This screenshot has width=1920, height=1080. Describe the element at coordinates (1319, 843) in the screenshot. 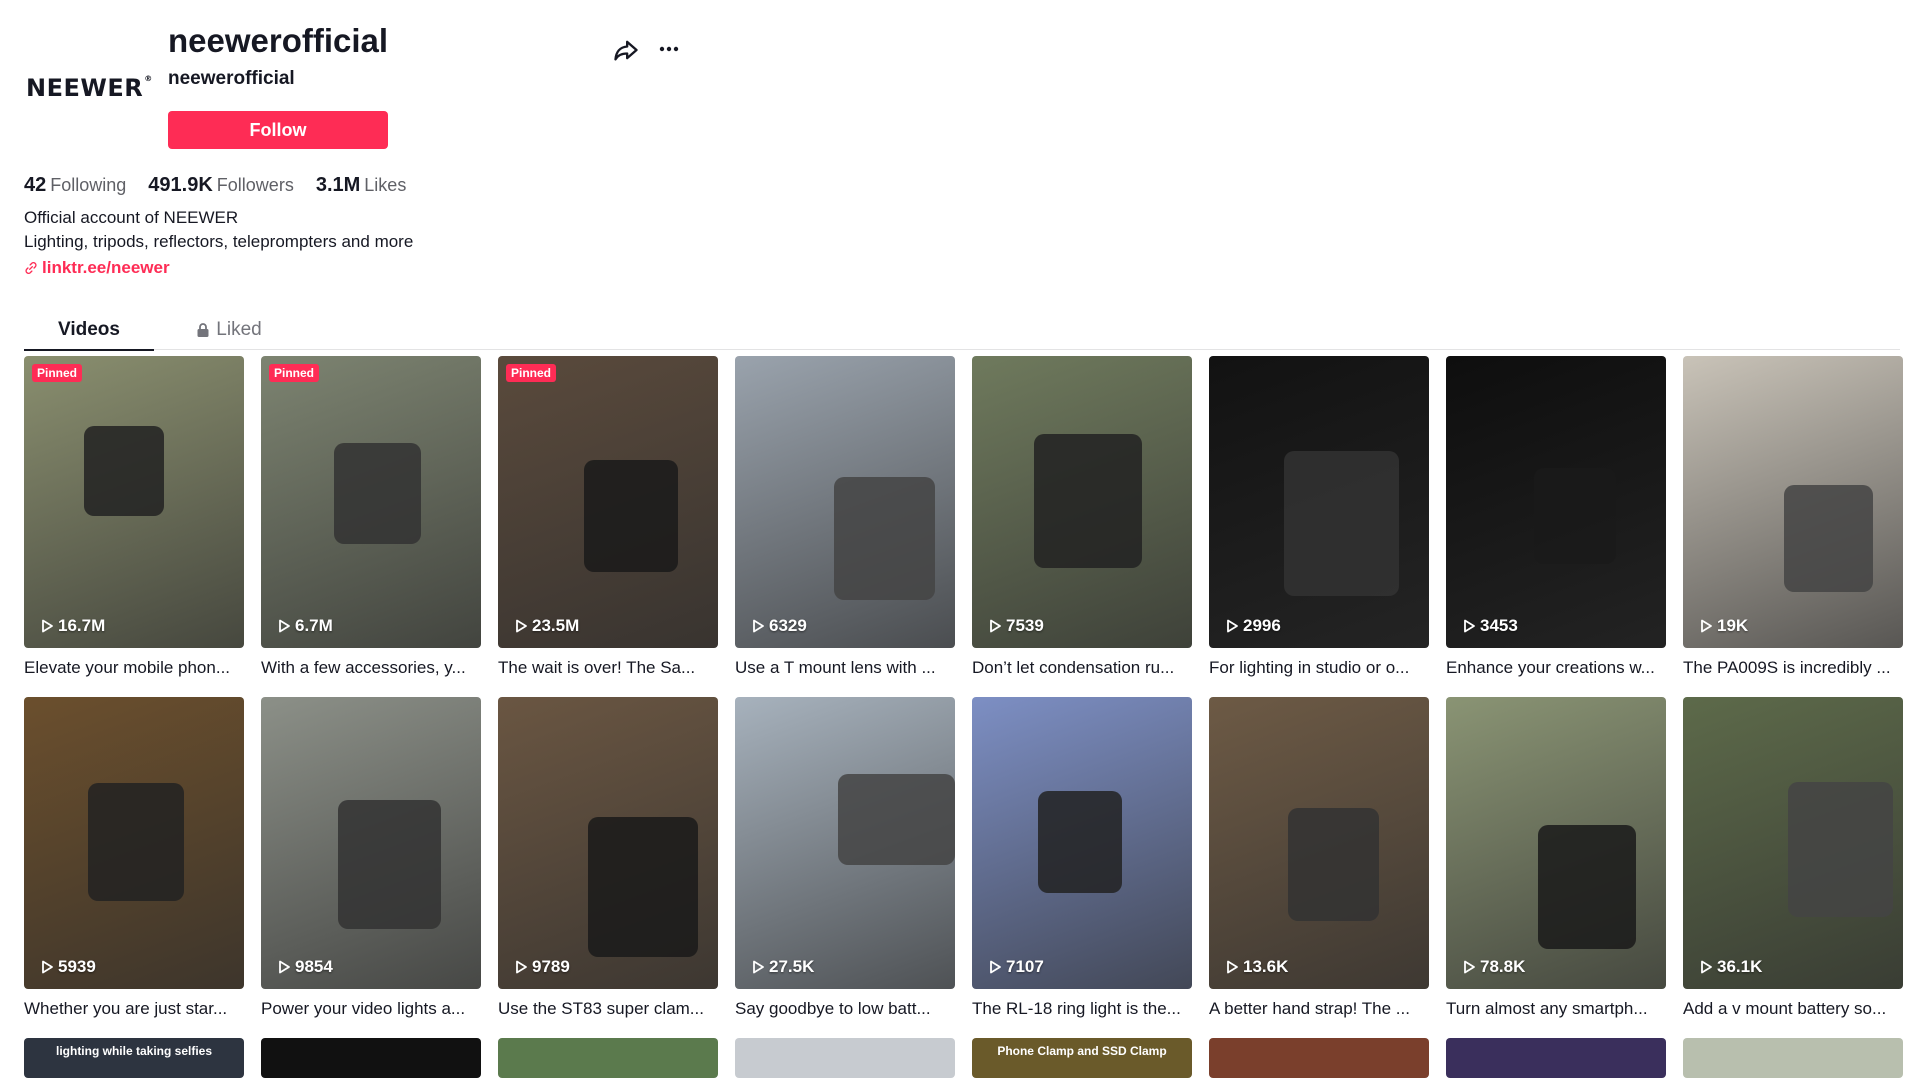

I see `video-thumbnail: 13.6K` at that location.